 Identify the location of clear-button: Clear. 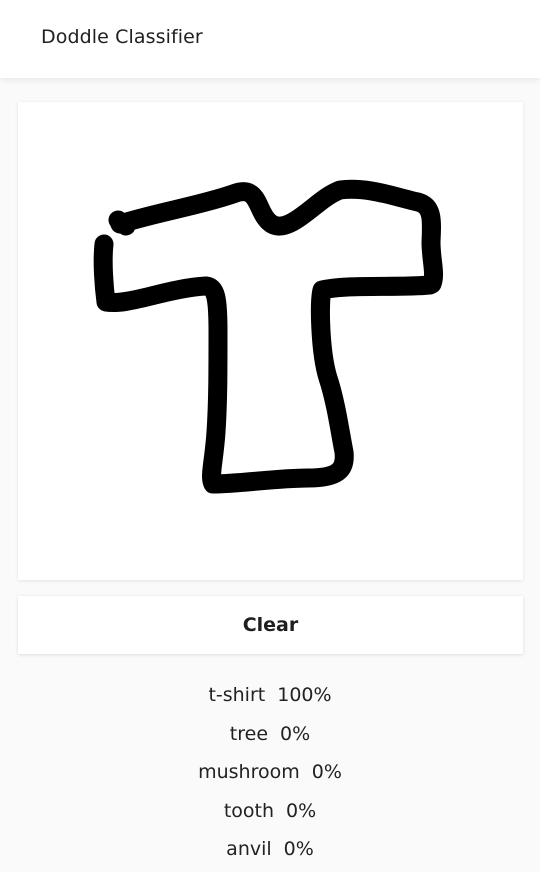
(270, 625).